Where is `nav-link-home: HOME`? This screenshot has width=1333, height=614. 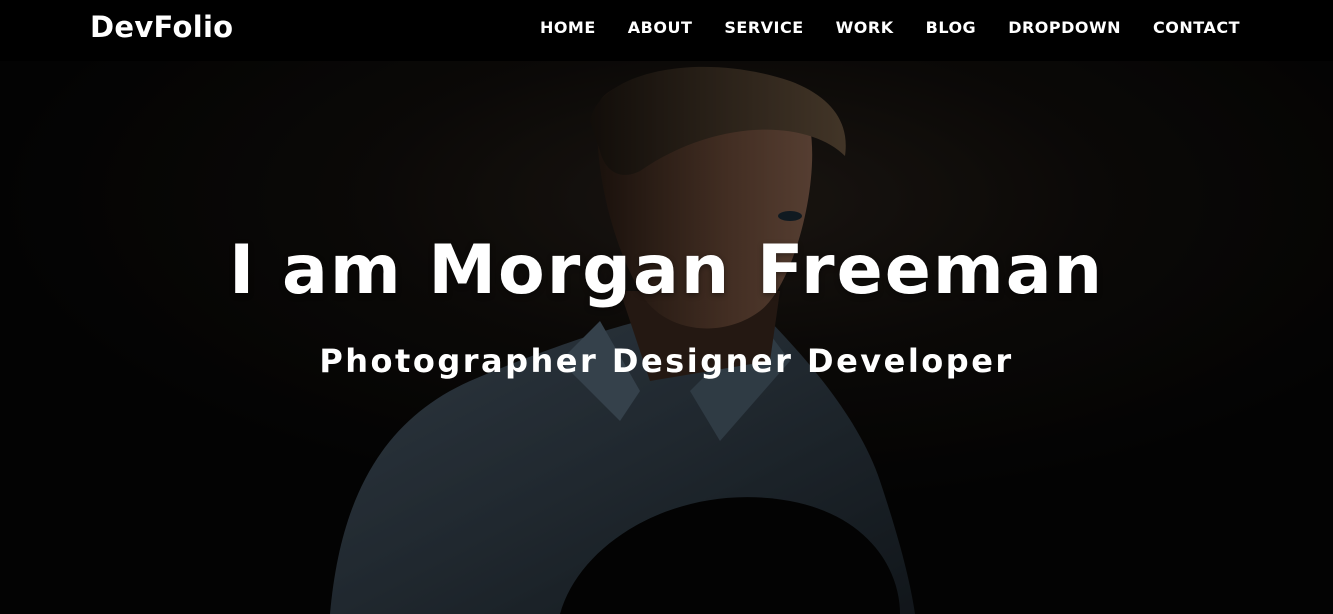 nav-link-home: HOME is located at coordinates (568, 27).